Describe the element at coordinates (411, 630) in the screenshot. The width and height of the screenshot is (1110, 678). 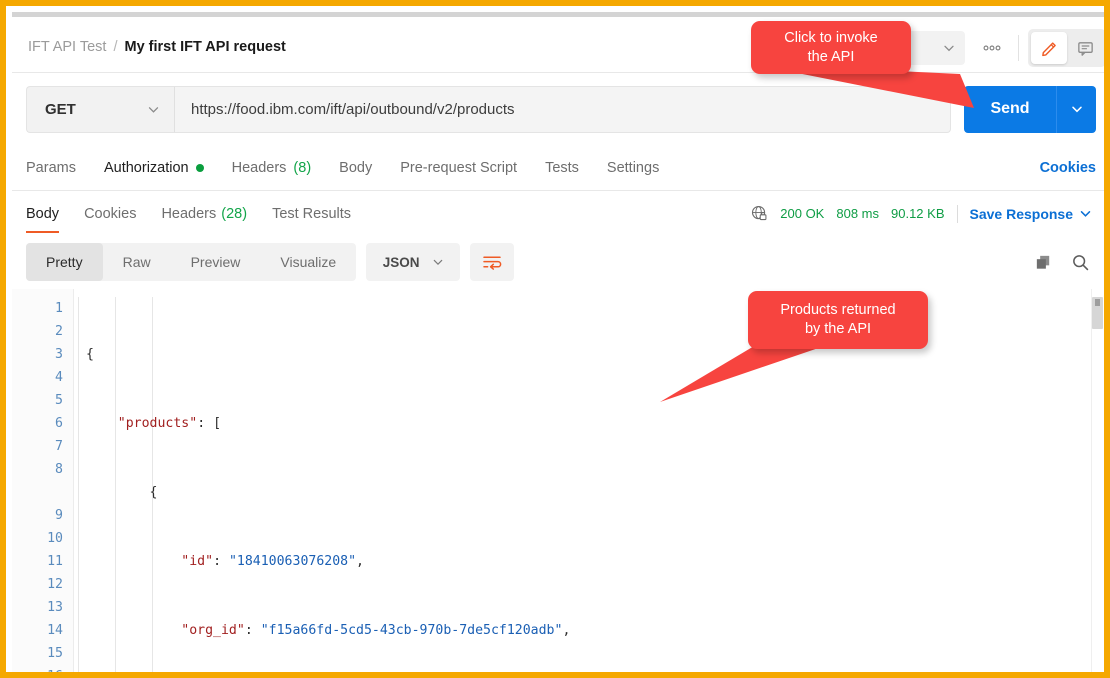
I see `json-value: f15a66fd-5cd5-43cb-970b-7de5cf120adb` at that location.